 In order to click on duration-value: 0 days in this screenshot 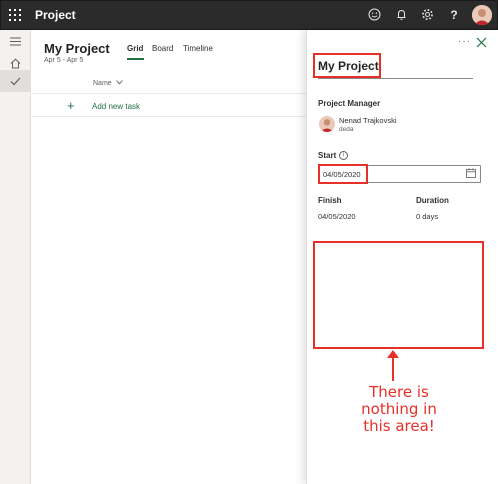, I will do `click(427, 216)`.